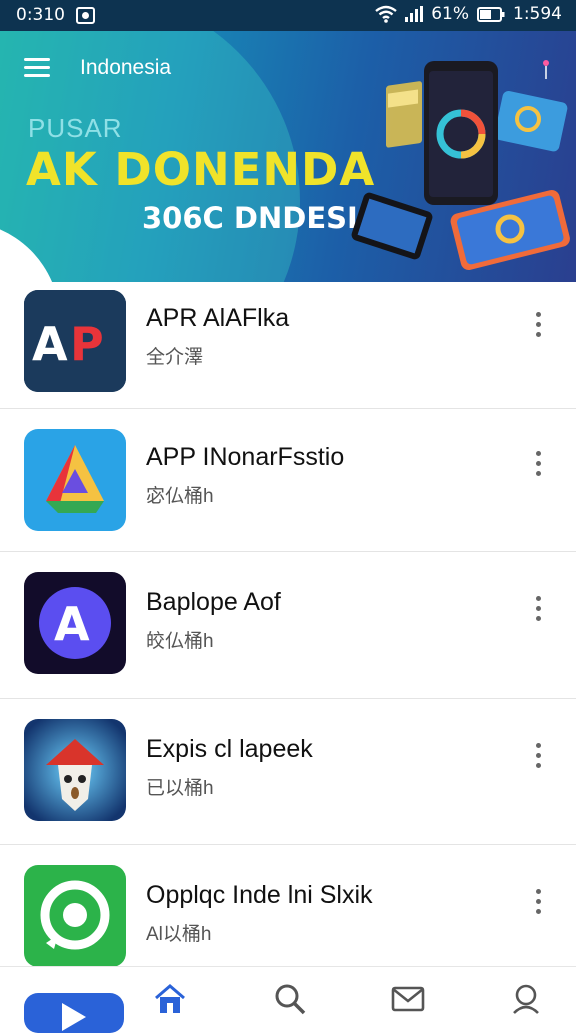 The height and width of the screenshot is (1033, 576). What do you see at coordinates (245, 457) in the screenshot?
I see `app-name: APP INonarFsstio` at bounding box center [245, 457].